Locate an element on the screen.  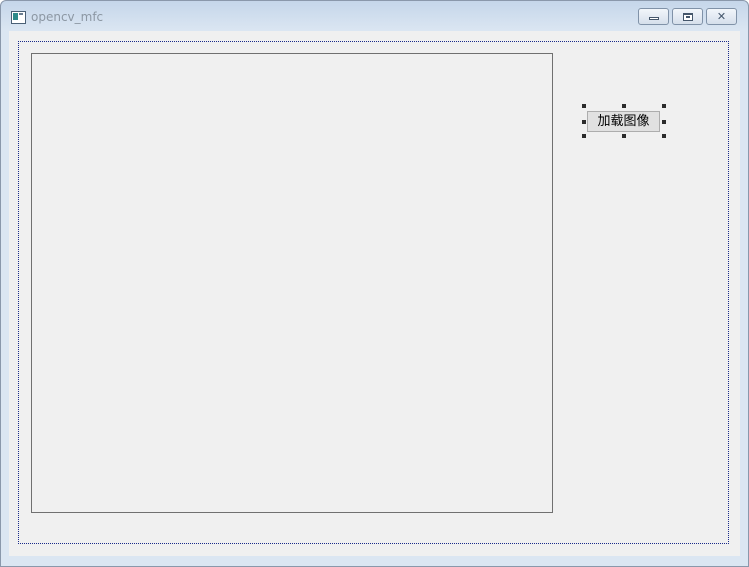
window-title: opencv_mfc is located at coordinates (67, 17).